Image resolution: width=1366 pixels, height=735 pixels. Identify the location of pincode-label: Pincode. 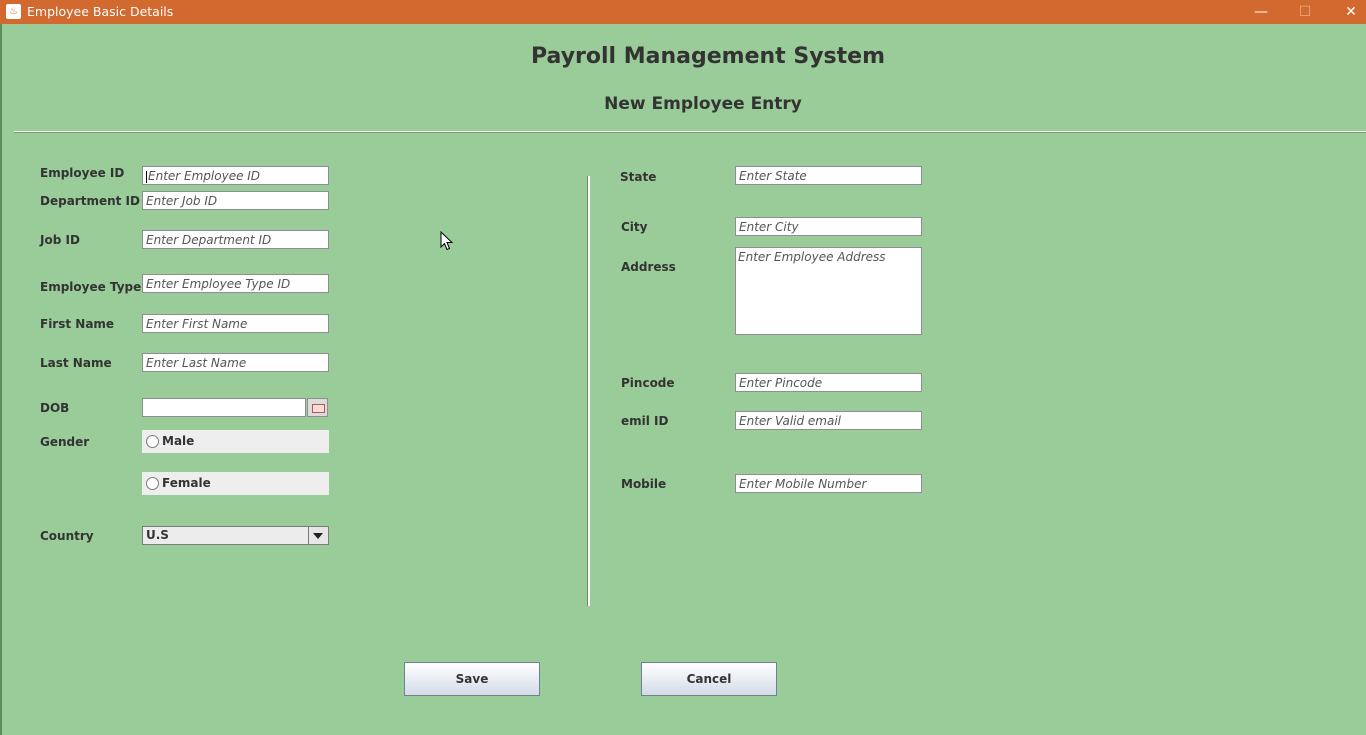
(648, 383).